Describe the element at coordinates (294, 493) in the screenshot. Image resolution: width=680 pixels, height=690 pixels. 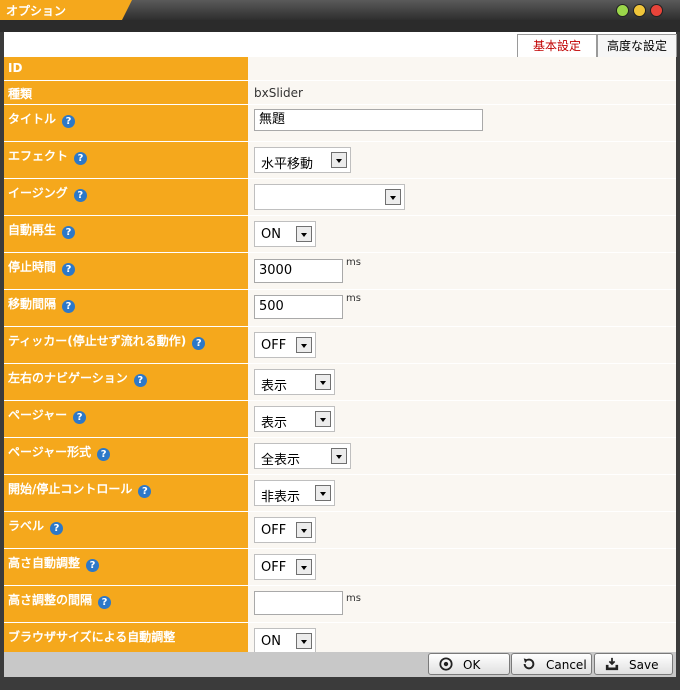
I see `start-stop-control-select: 非表示` at that location.